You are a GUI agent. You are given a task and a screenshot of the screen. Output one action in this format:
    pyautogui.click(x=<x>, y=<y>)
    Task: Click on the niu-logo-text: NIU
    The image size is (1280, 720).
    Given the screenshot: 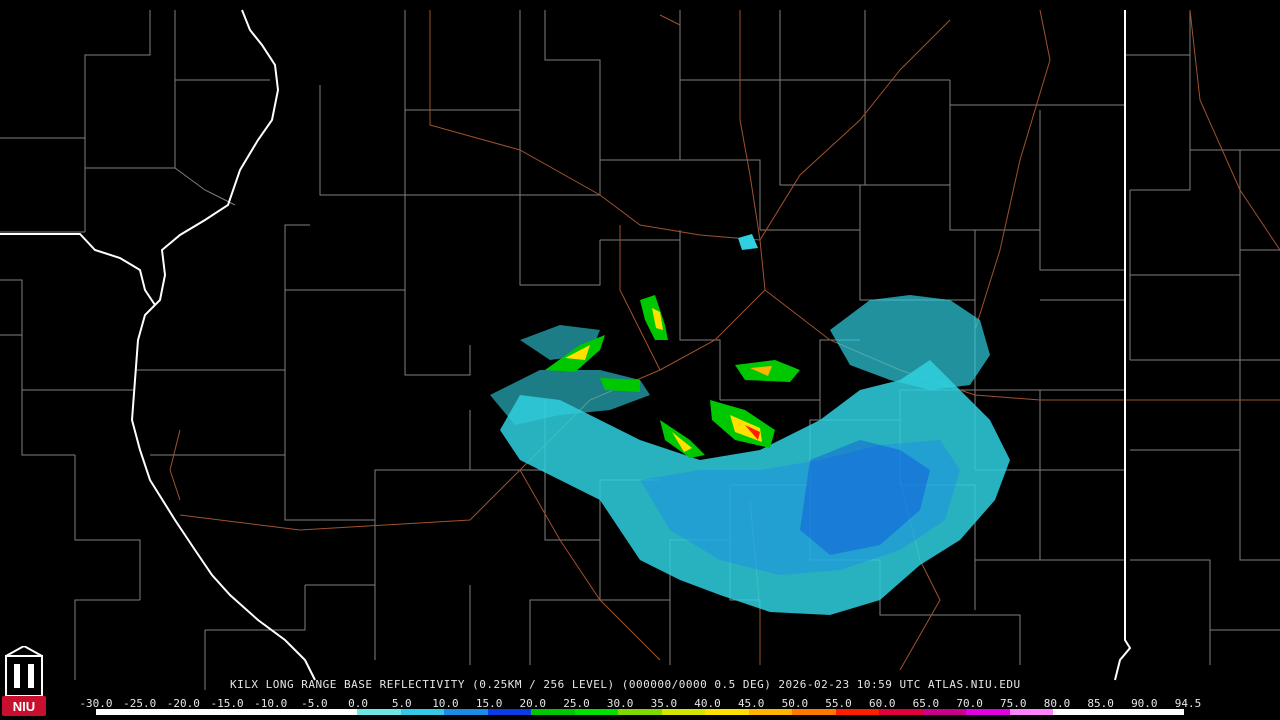 What is the action you would take?
    pyautogui.click(x=24, y=706)
    